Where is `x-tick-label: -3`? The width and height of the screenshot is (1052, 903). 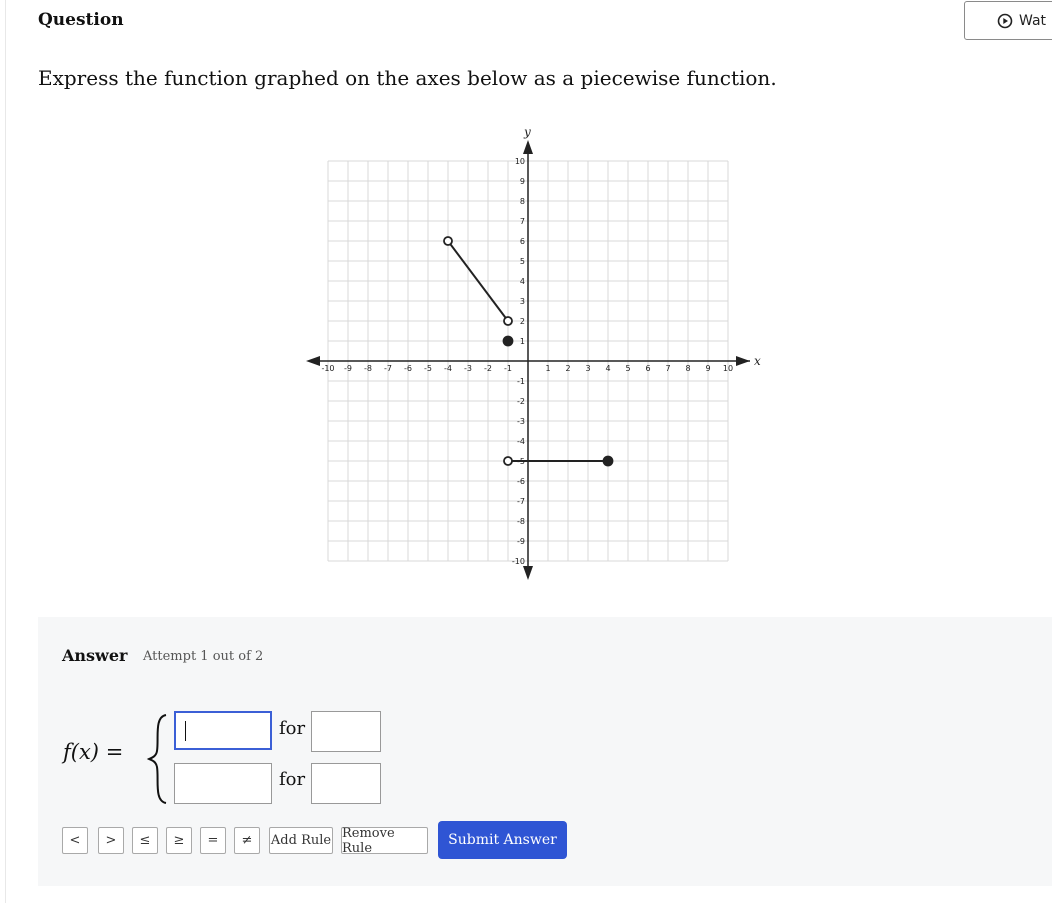 x-tick-label: -3 is located at coordinates (468, 368).